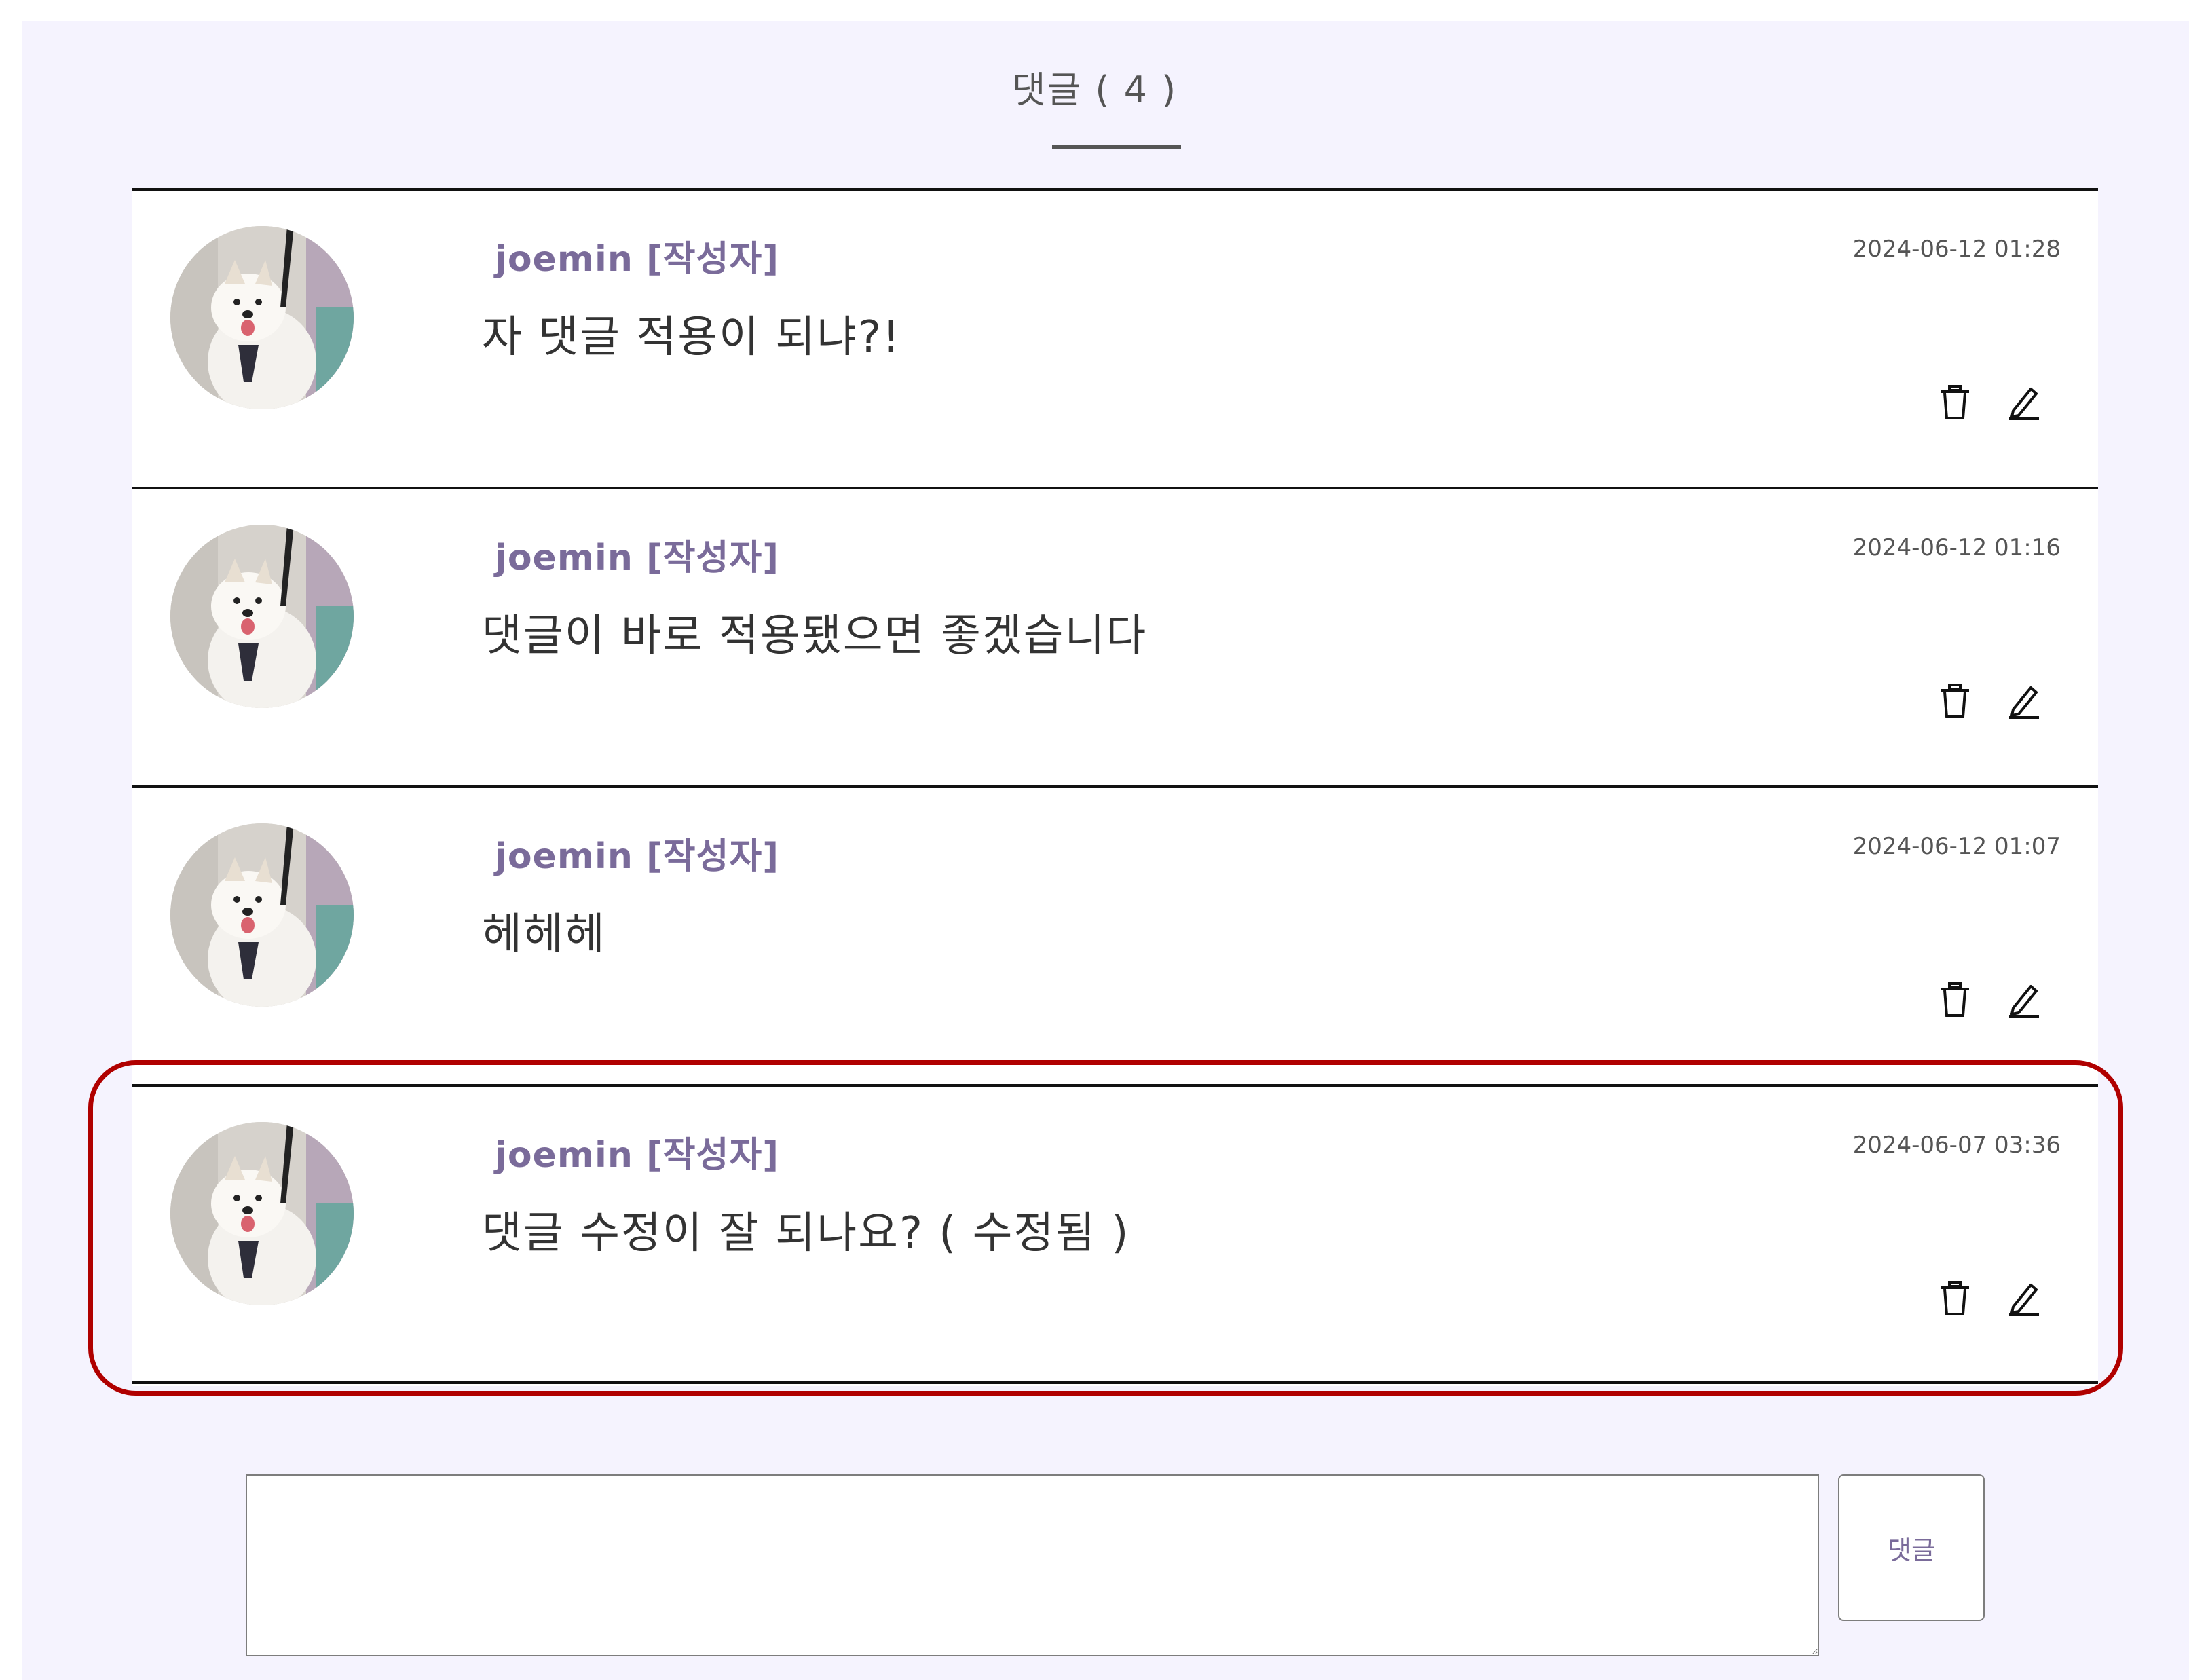  What do you see at coordinates (1115, 1383) in the screenshot?
I see `list-bottom-divider` at bounding box center [1115, 1383].